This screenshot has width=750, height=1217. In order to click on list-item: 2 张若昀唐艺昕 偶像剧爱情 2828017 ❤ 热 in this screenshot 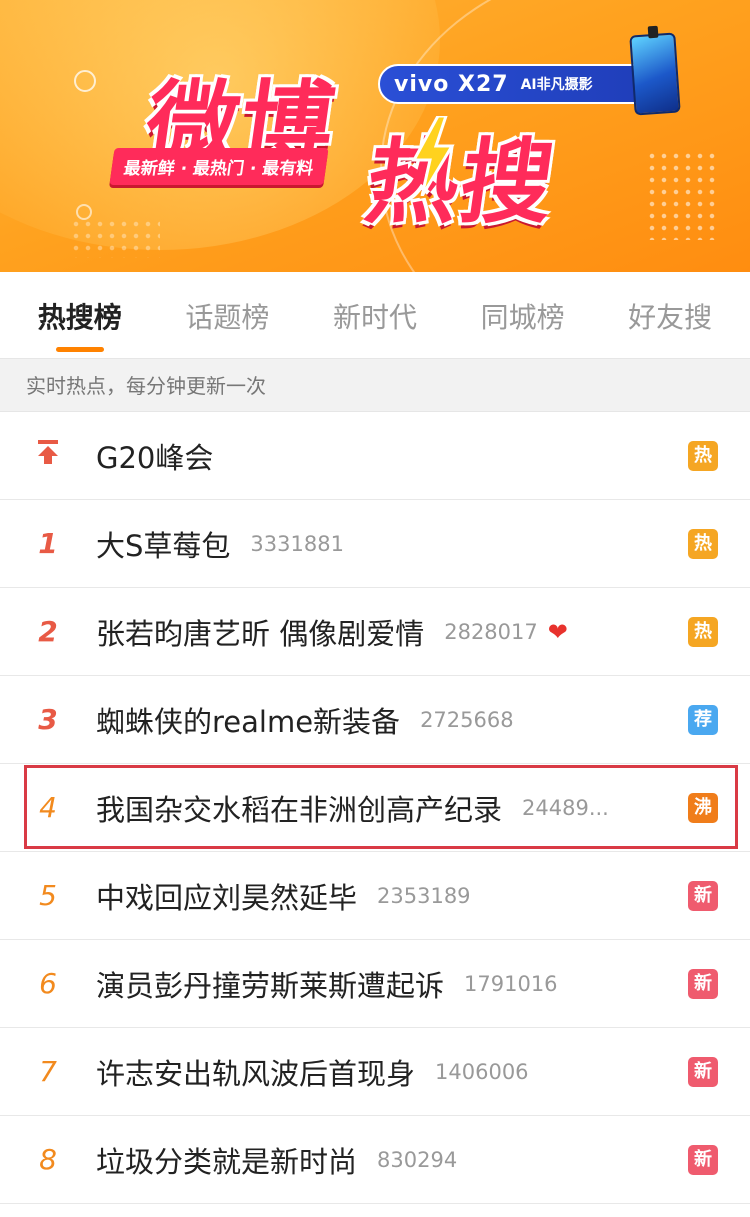, I will do `click(375, 632)`.